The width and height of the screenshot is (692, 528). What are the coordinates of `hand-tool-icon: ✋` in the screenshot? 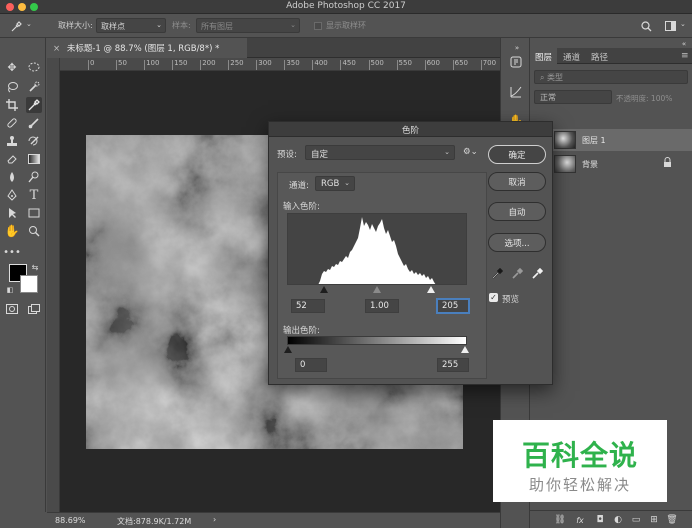 It's located at (12, 231).